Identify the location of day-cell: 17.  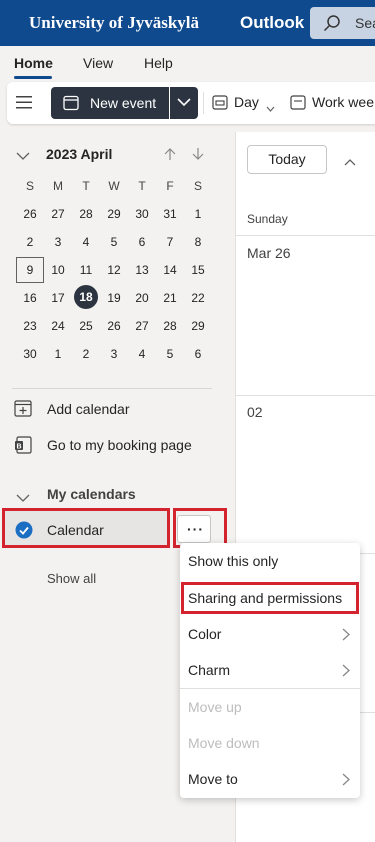
(58, 298).